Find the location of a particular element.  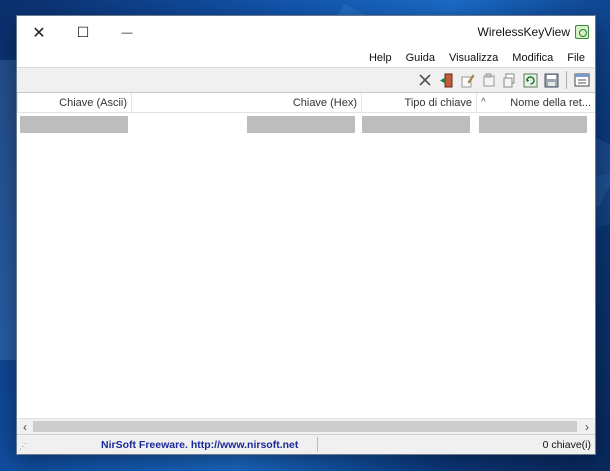

menu-modifica: Modifica is located at coordinates (532, 58).